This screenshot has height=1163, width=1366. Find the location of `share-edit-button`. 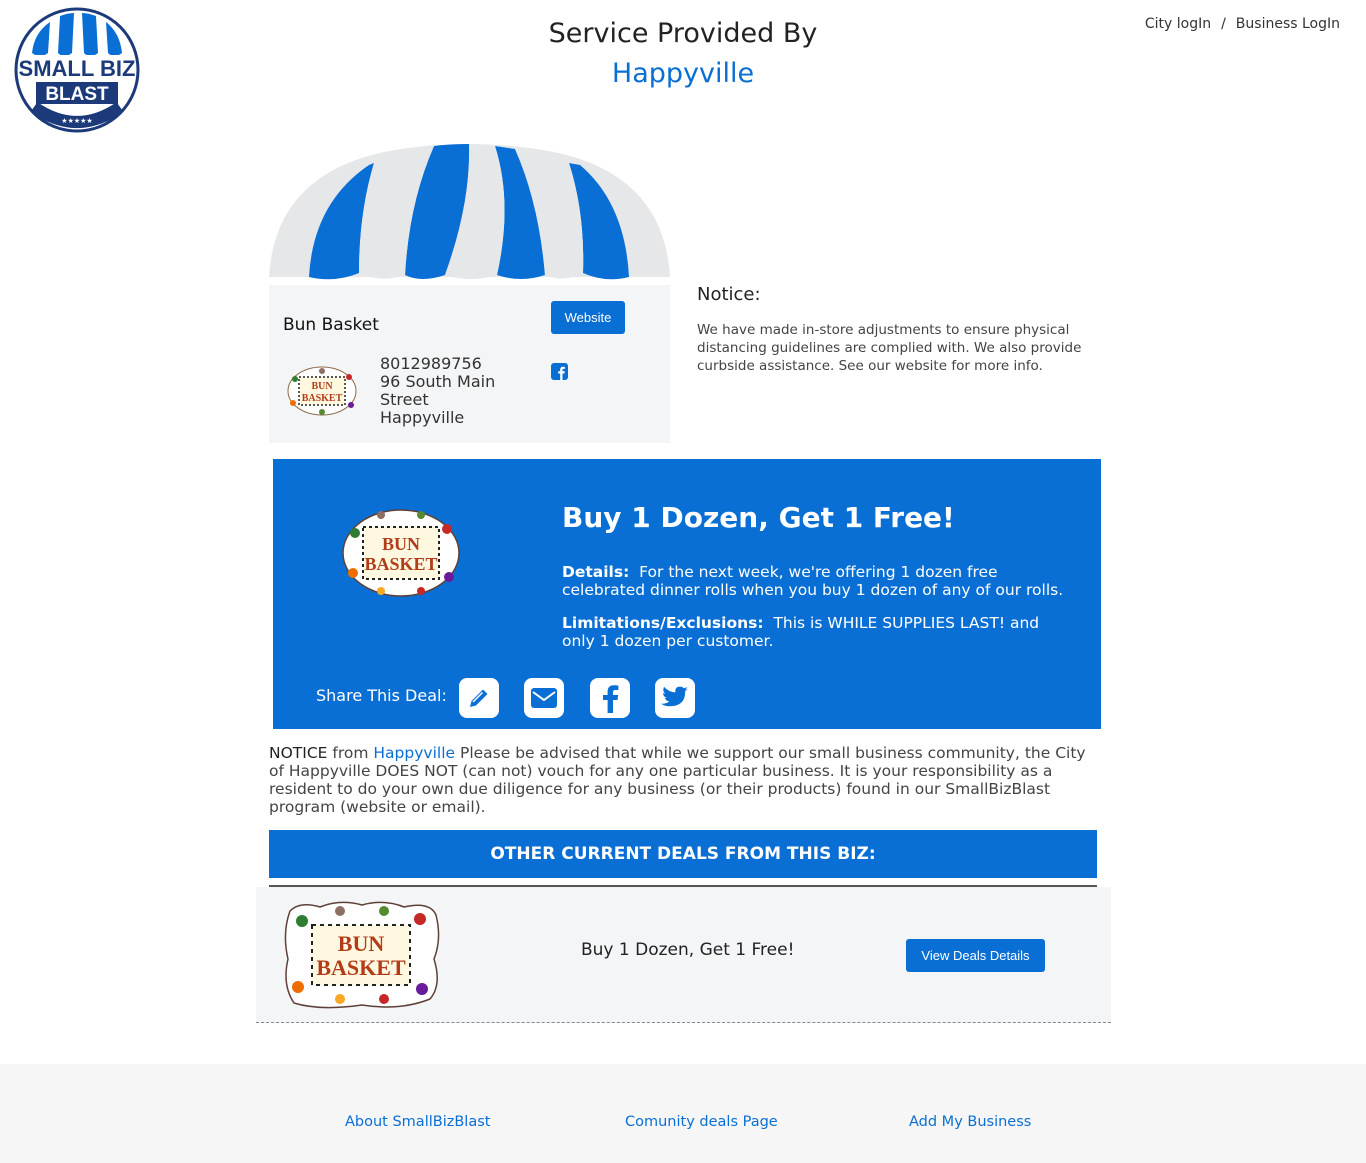

share-edit-button is located at coordinates (479, 698).